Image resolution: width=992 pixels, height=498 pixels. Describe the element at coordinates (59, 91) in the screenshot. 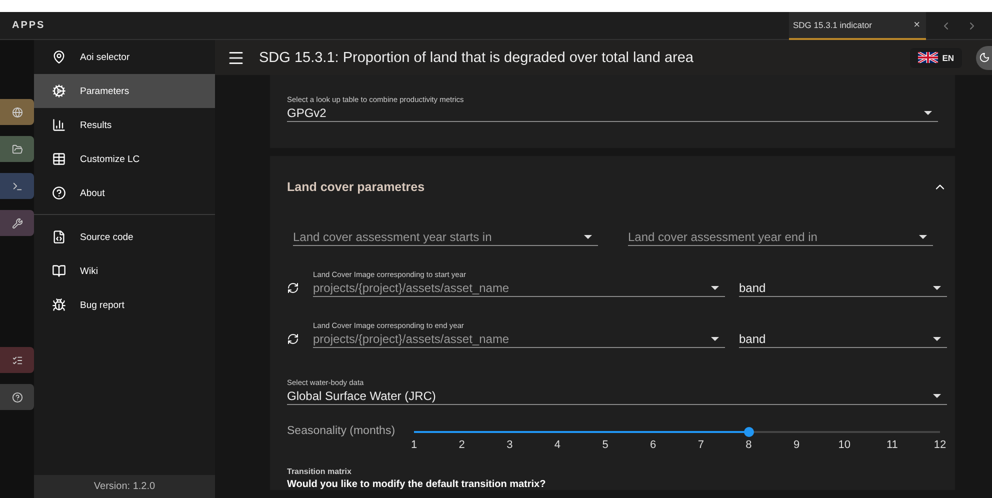

I see `gears-icon` at that location.